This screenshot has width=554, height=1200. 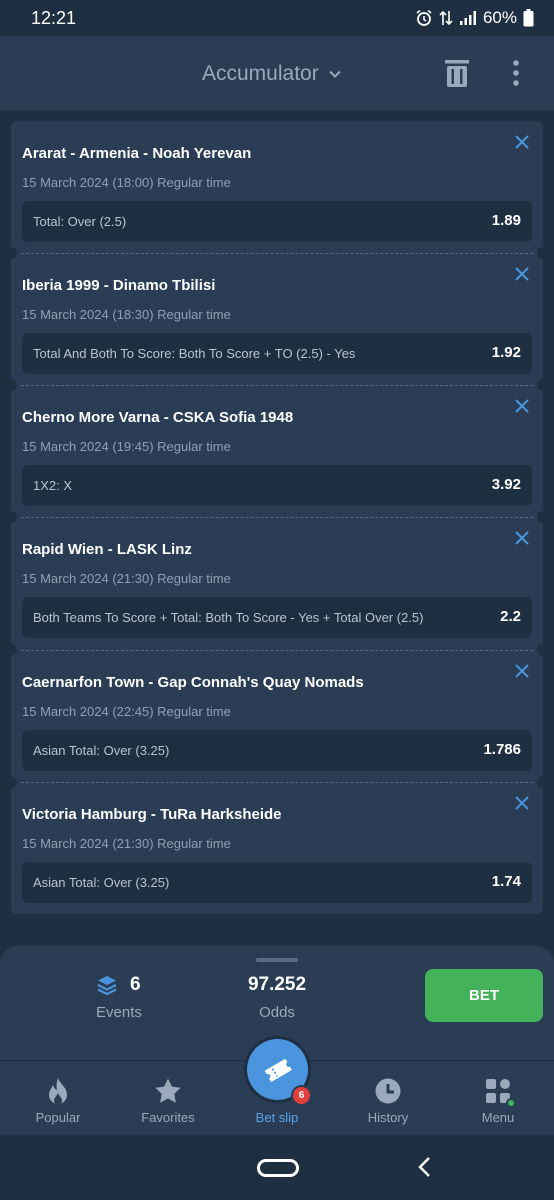 What do you see at coordinates (53, 485) in the screenshot?
I see `market-label: 1X2: X` at bounding box center [53, 485].